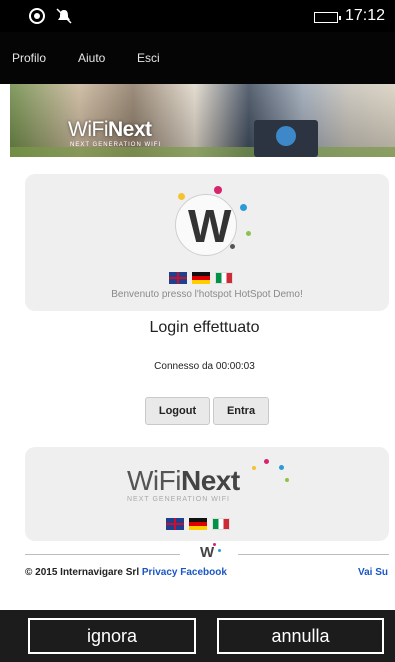 The image size is (395, 662). Describe the element at coordinates (364, 15) in the screenshot. I see `clock: 17:12` at that location.